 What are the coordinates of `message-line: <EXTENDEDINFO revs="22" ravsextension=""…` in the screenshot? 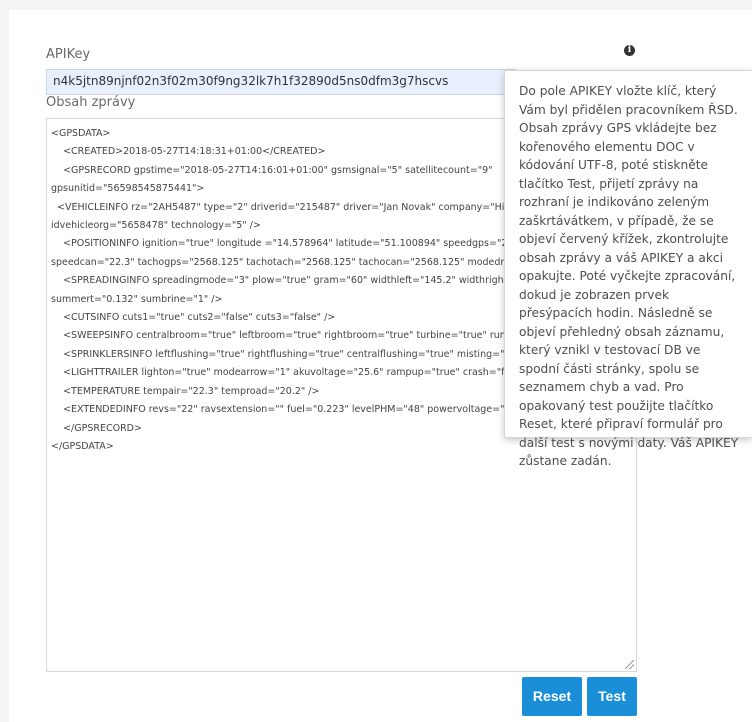 It's located at (278, 410).